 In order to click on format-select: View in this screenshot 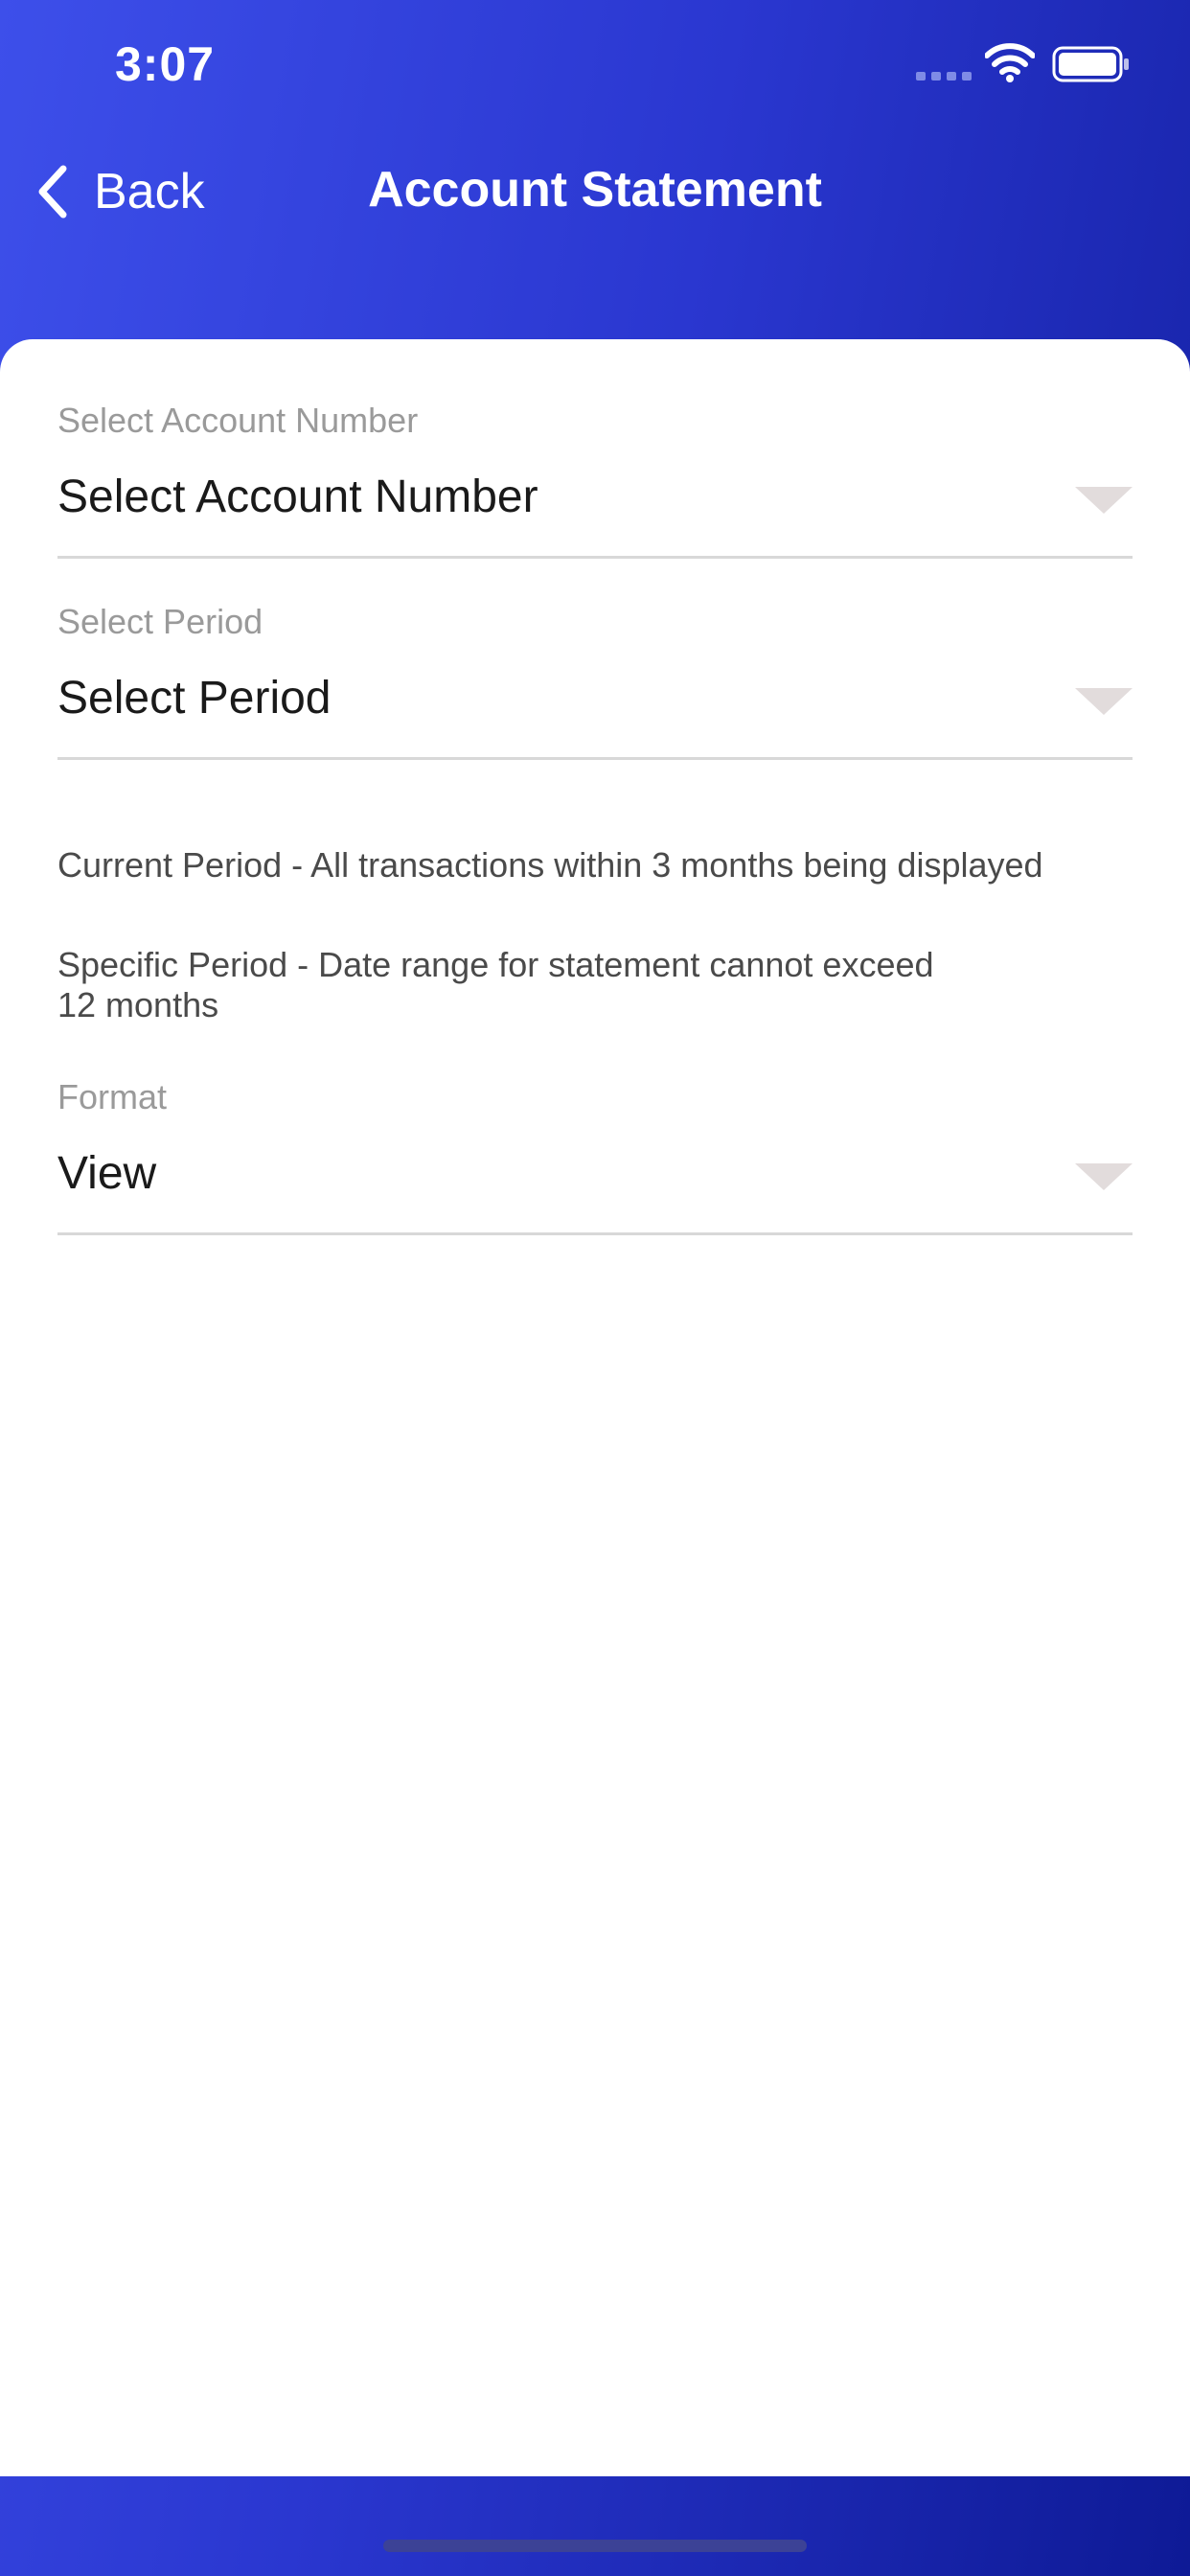, I will do `click(595, 1188)`.